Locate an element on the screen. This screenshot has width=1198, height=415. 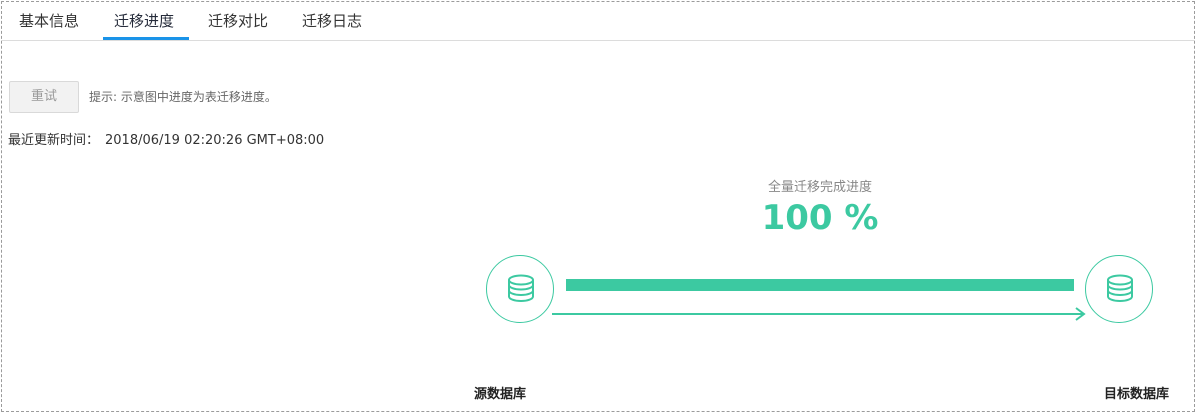
target-database-circle is located at coordinates (1119, 289).